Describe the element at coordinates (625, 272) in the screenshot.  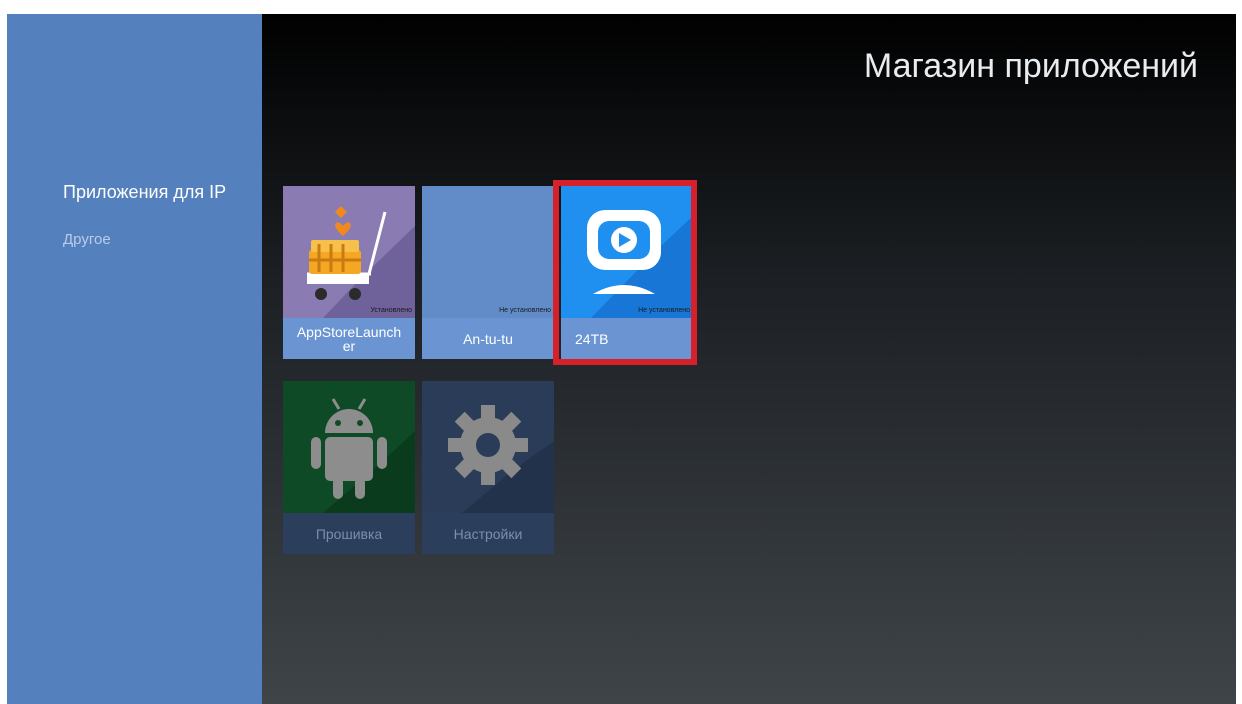
I see `focus-highlight` at that location.